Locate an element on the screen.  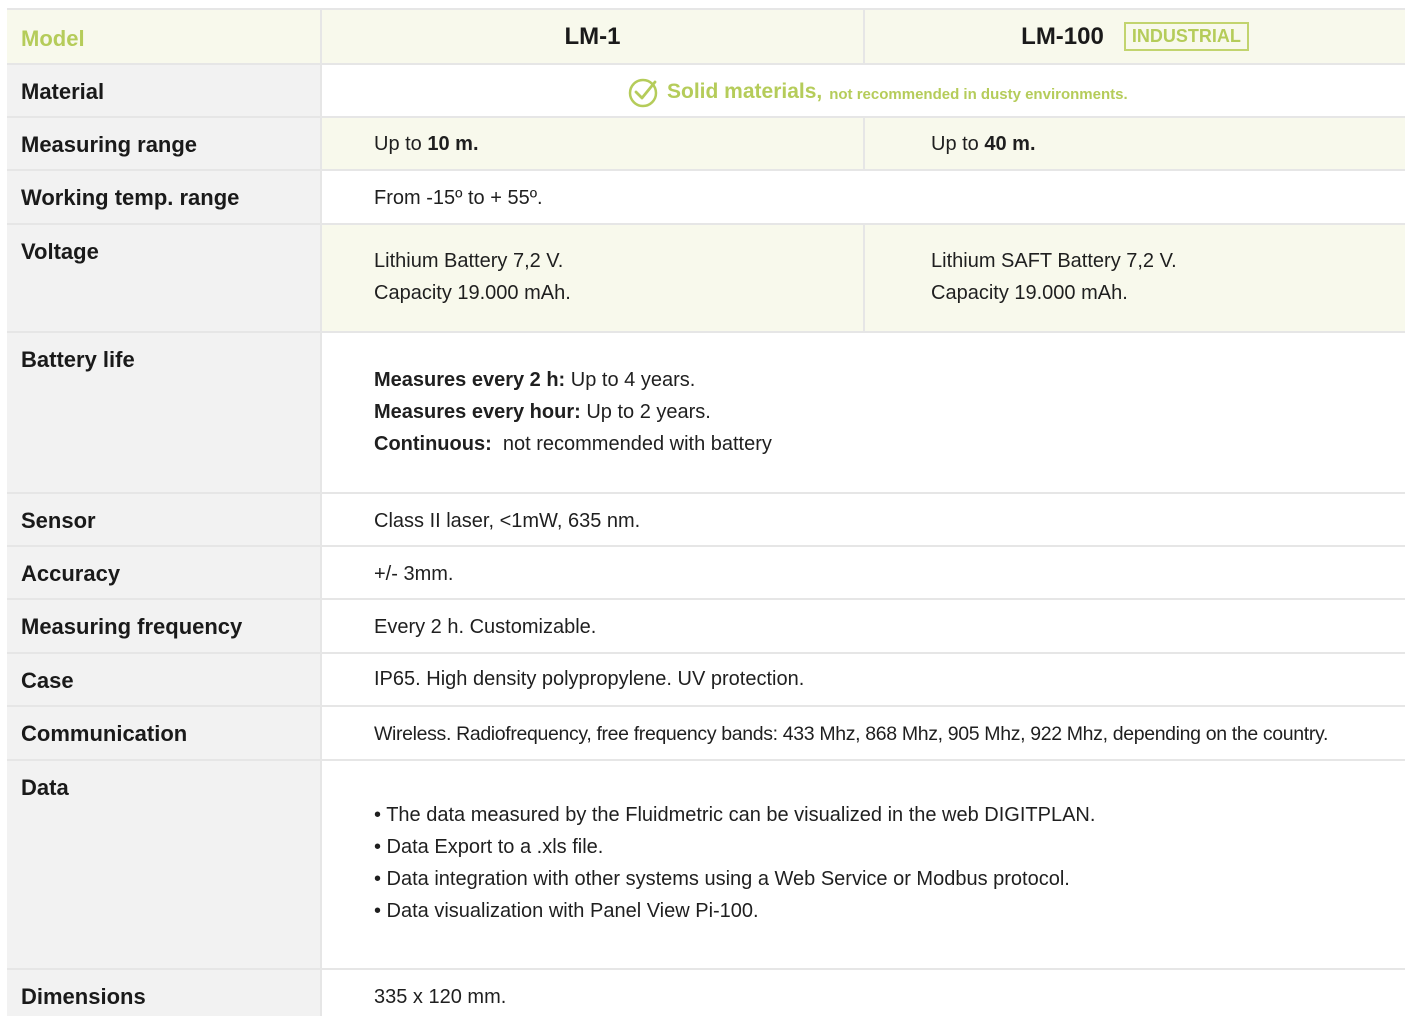
sensor-cell: Class II laser, <1mW, 635 nm. is located at coordinates (862, 519).